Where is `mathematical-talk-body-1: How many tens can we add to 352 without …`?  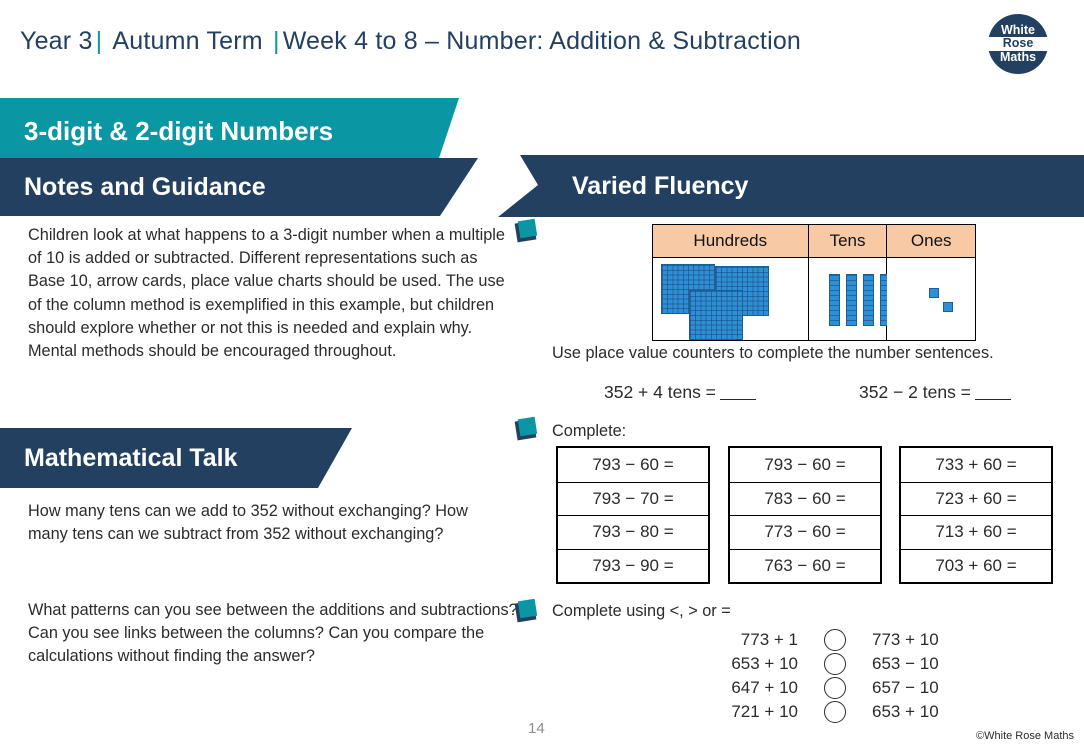
mathematical-talk-body-1: How many tens can we add to 352 without … is located at coordinates (248, 523).